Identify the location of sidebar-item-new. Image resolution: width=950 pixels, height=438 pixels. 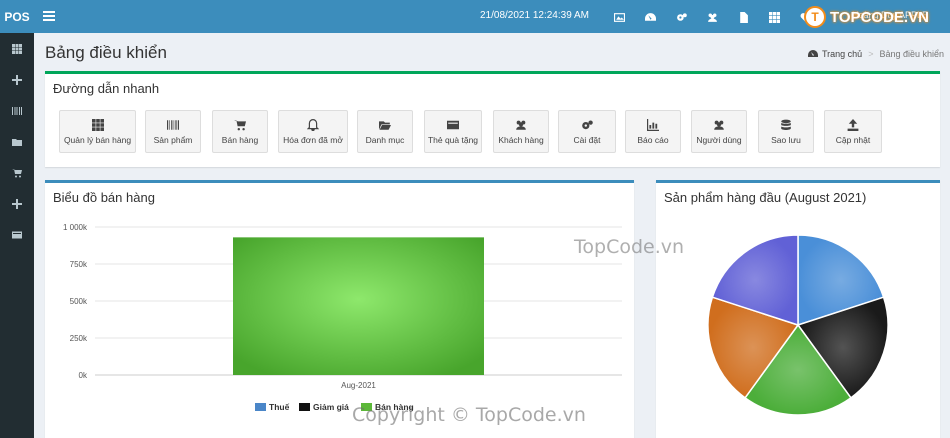
(17, 203).